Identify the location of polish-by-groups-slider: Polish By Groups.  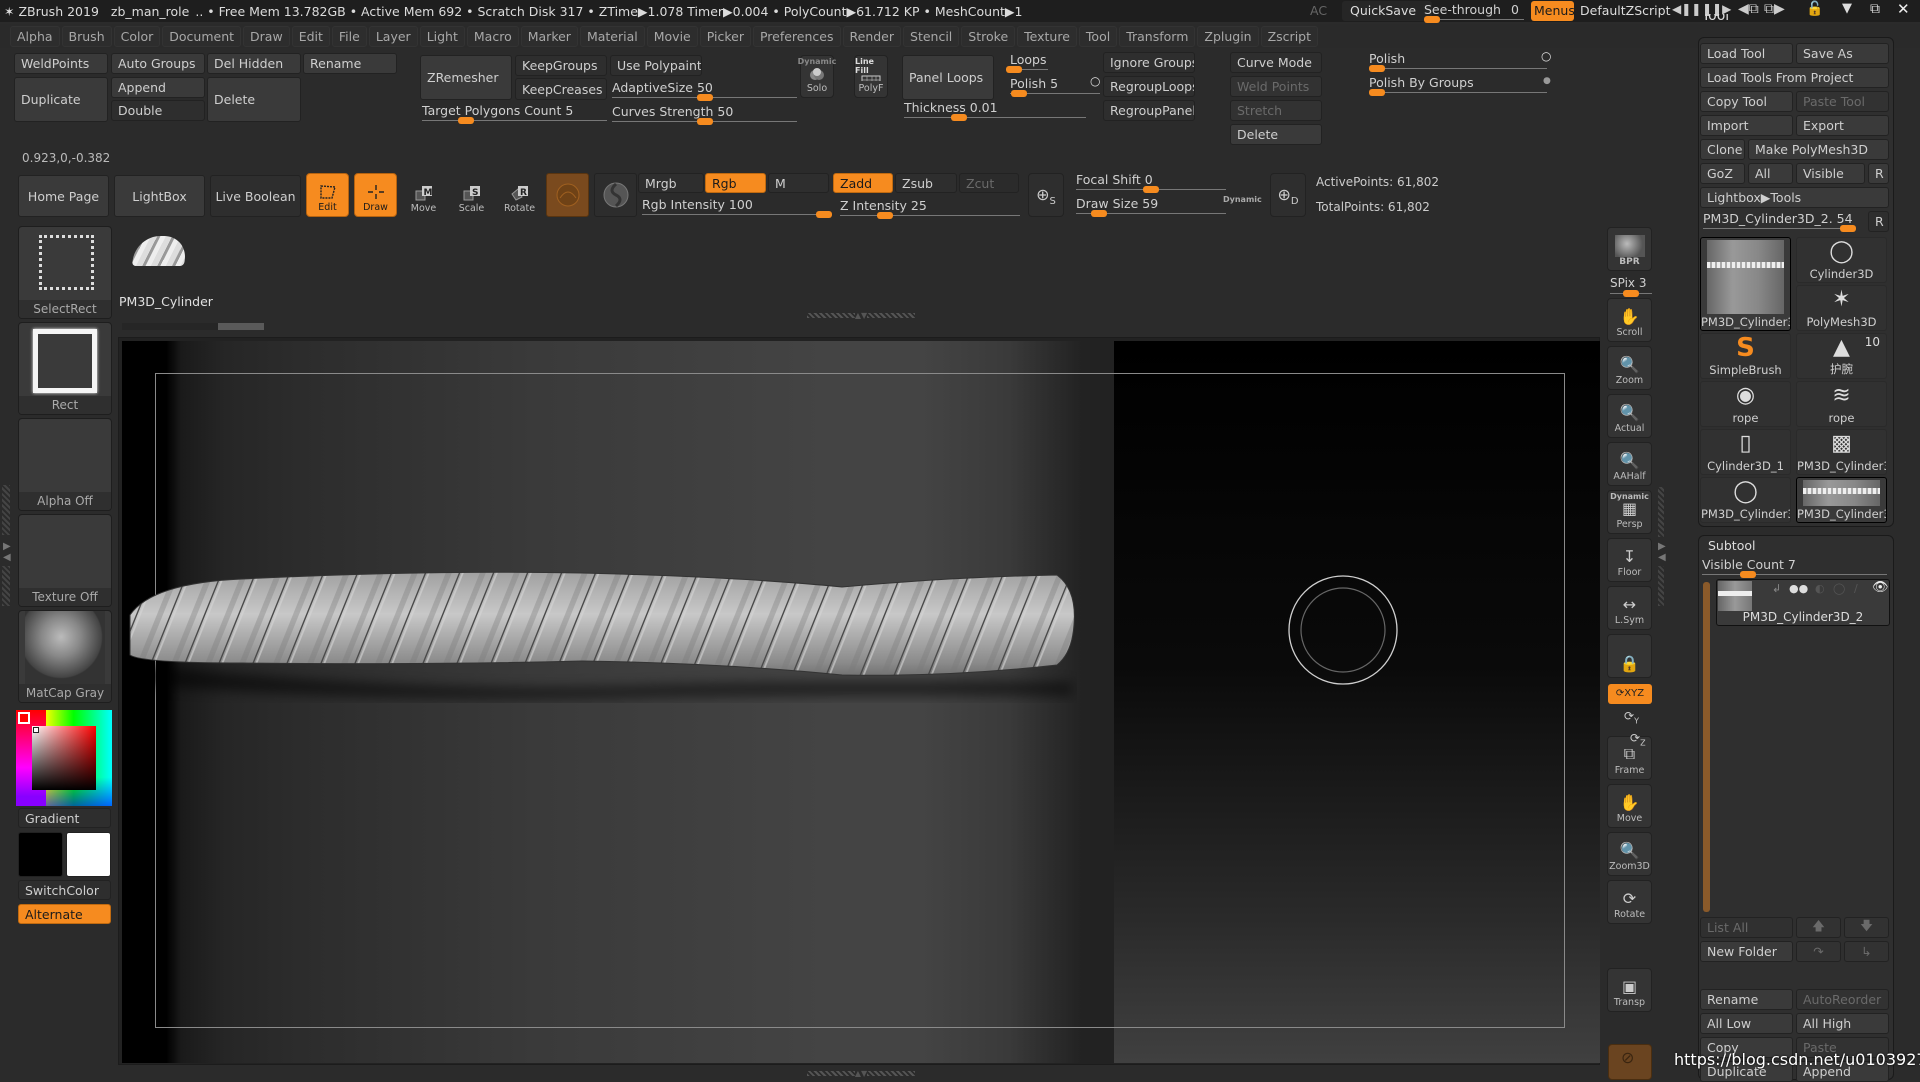
(1458, 85).